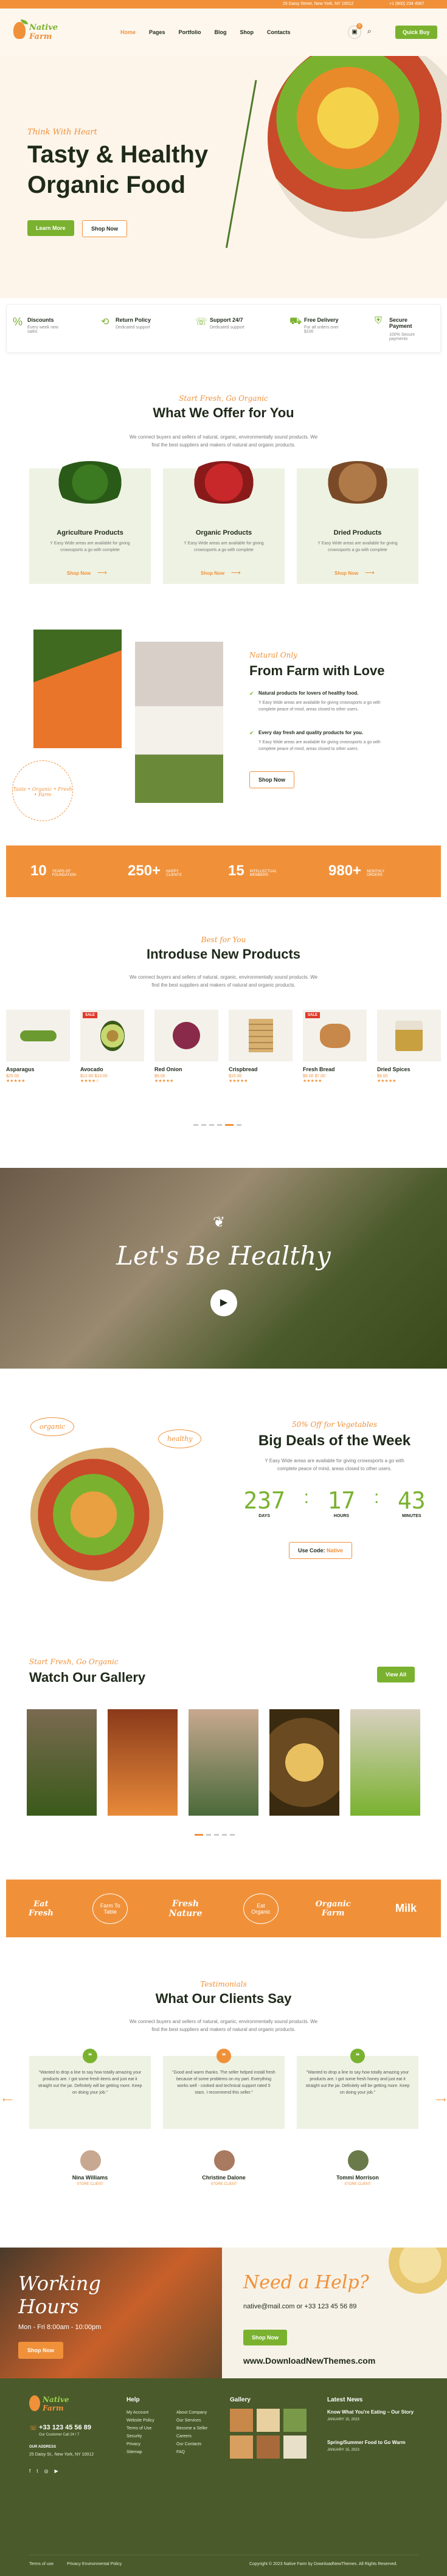 This screenshot has width=447, height=2576. Describe the element at coordinates (306, 2282) in the screenshot. I see `help-title: Need a Help?` at that location.